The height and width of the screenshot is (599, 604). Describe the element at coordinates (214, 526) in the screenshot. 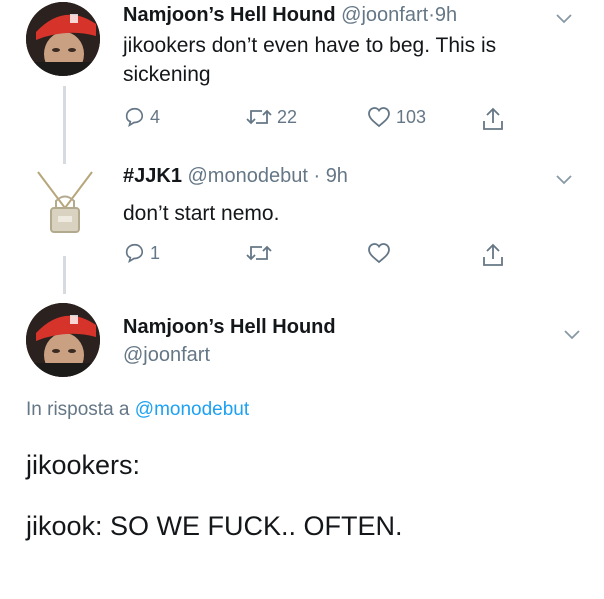

I see `tweet3-text-line2: jikook: SO WE FUCK.. OFTEN.` at that location.